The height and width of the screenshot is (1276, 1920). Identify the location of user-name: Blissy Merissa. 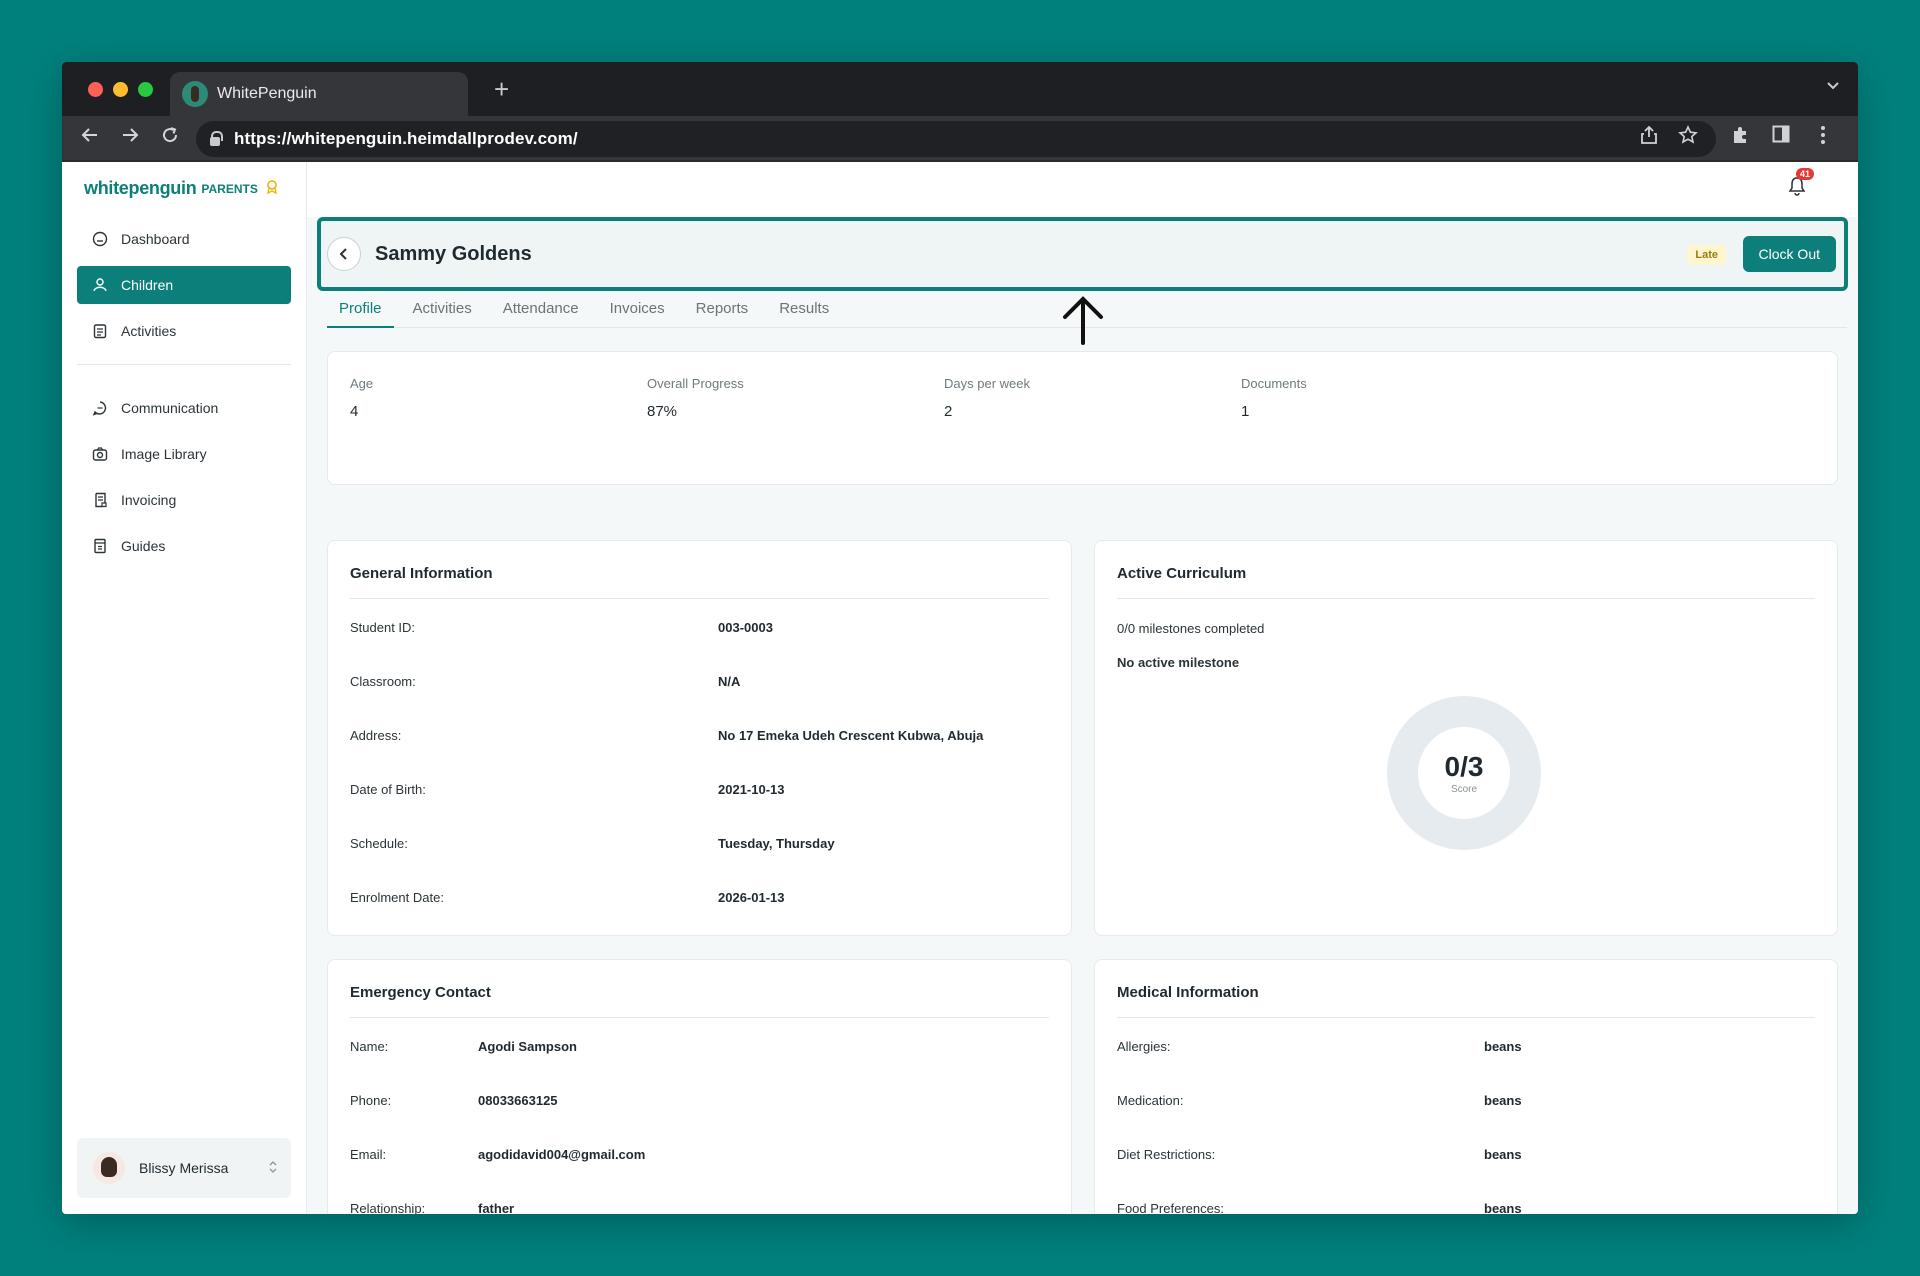
(184, 1168).